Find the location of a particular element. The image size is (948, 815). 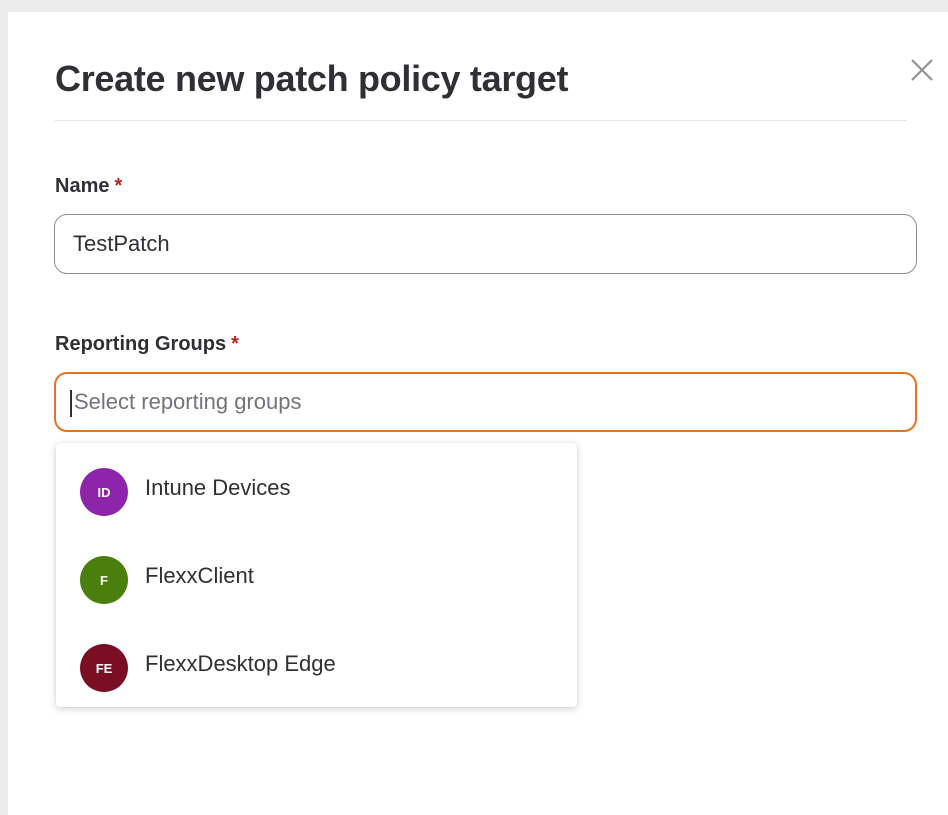

avatar: FE is located at coordinates (104, 668).